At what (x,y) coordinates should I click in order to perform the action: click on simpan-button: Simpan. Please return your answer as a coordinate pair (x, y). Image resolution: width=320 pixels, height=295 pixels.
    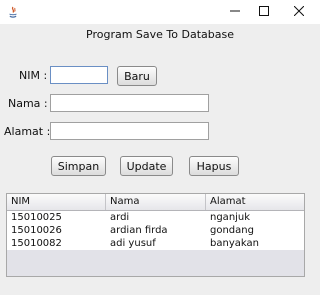
    Looking at the image, I should click on (78, 166).